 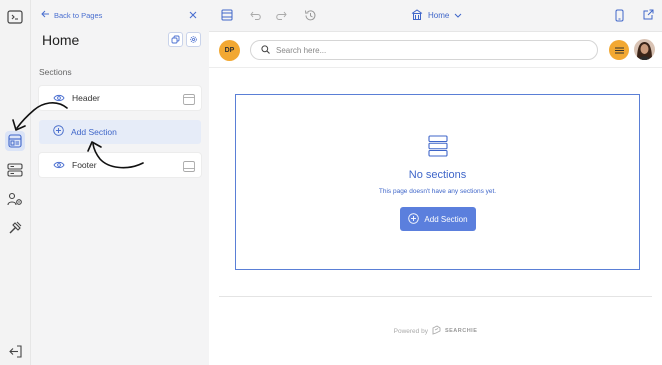 I want to click on section-item-label: Footer, so click(x=84, y=165).